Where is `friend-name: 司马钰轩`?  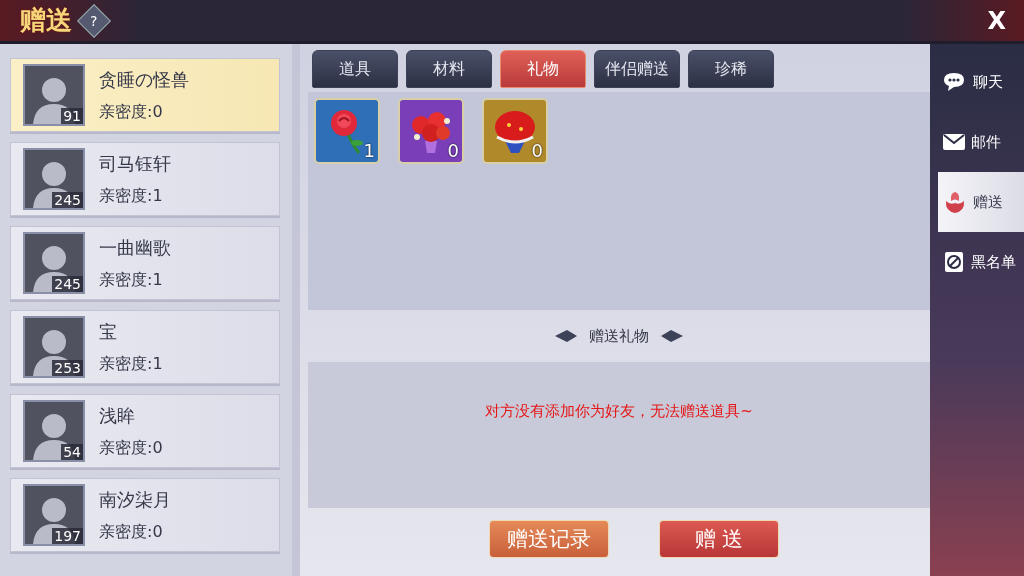
friend-name: 司马钰轩 is located at coordinates (135, 163).